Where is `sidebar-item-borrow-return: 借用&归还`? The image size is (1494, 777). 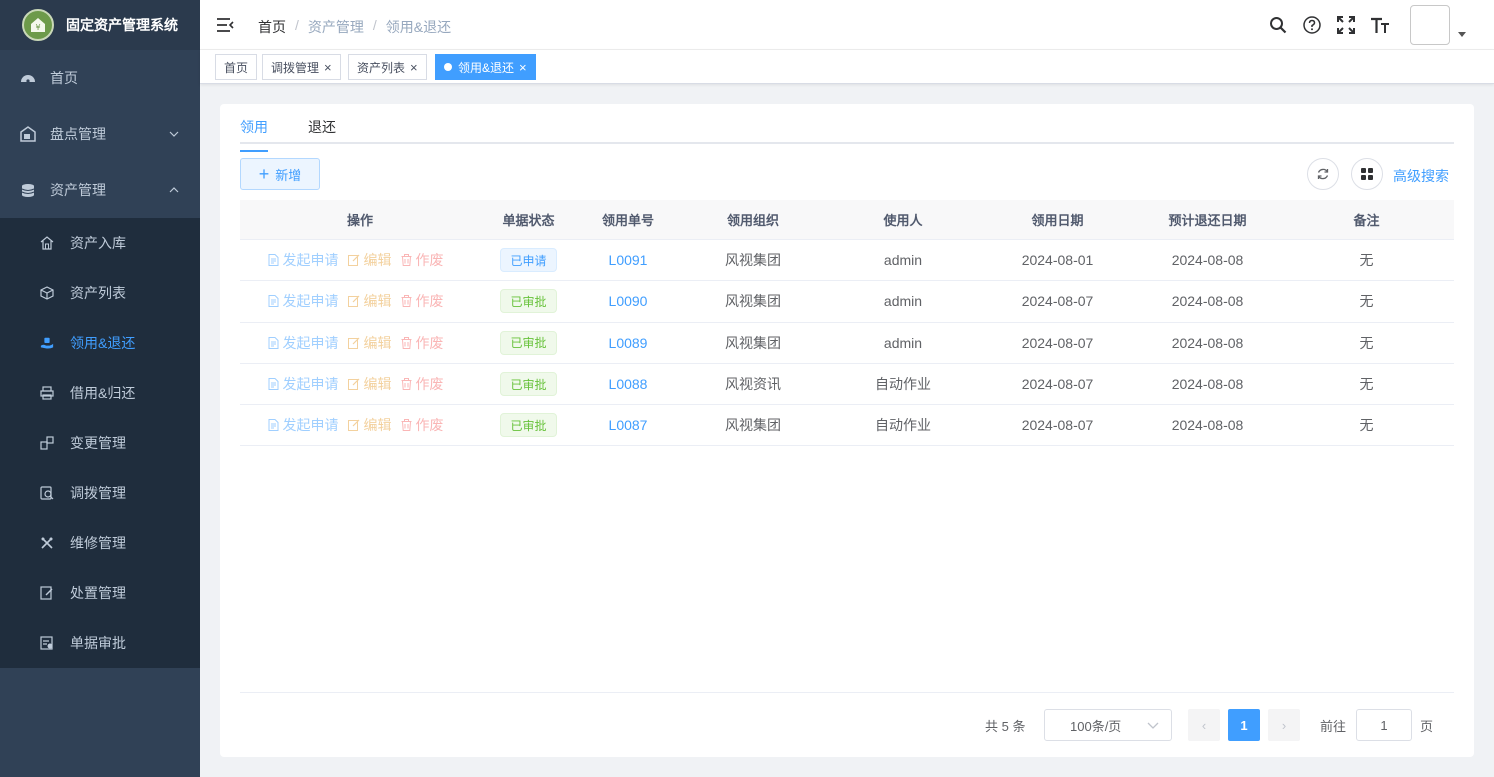
sidebar-item-borrow-return: 借用&归还 is located at coordinates (100, 393).